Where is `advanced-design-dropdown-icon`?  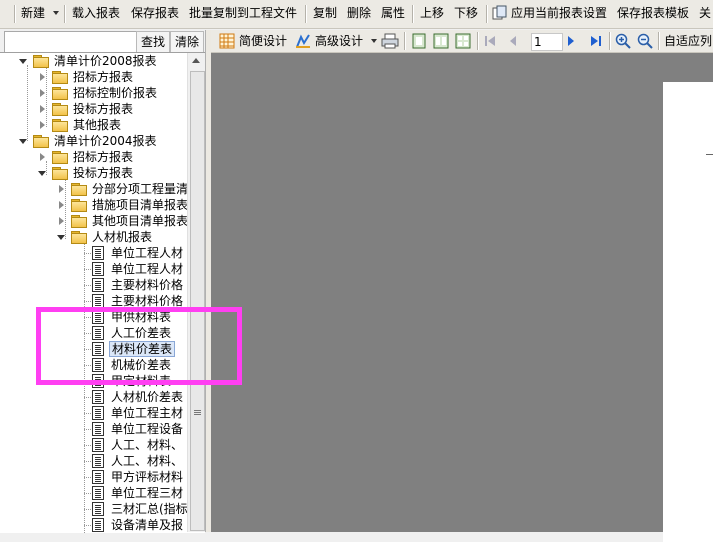 advanced-design-dropdown-icon is located at coordinates (374, 41).